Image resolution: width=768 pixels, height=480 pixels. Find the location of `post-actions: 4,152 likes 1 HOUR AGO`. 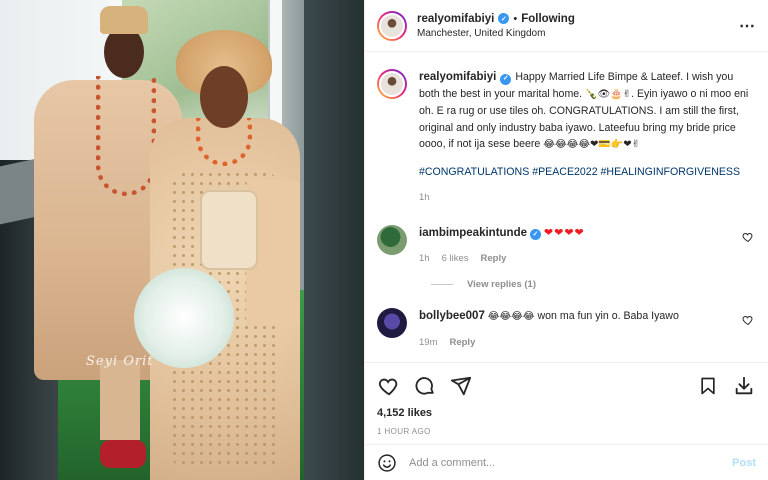

post-actions: 4,152 likes 1 HOUR AGO is located at coordinates (566, 399).